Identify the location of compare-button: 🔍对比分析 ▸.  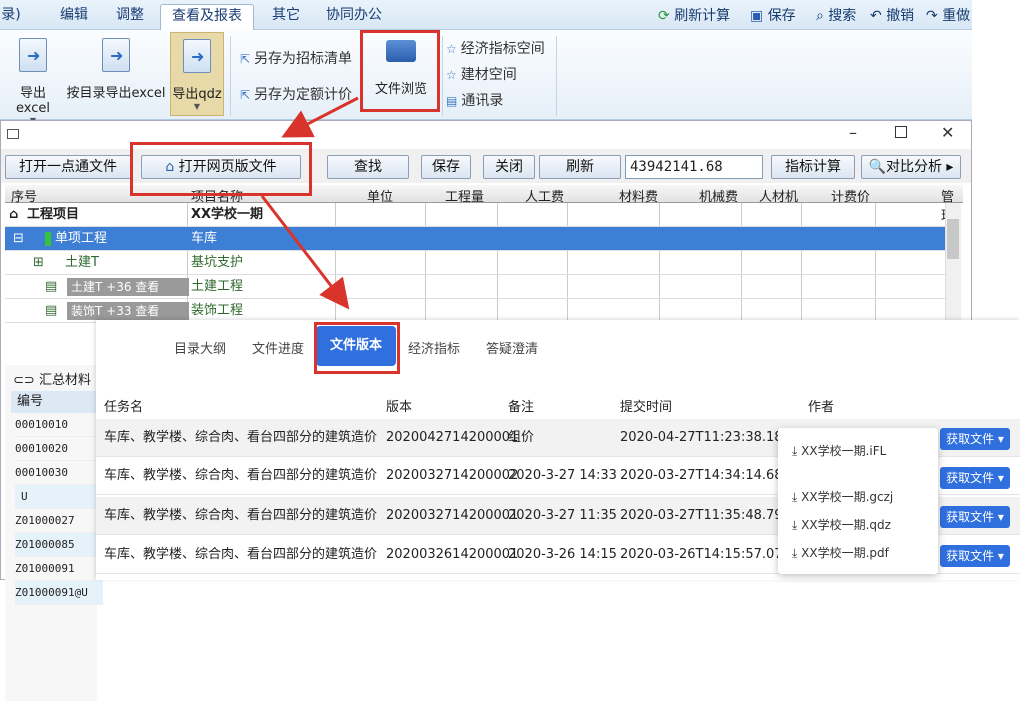
(911, 167).